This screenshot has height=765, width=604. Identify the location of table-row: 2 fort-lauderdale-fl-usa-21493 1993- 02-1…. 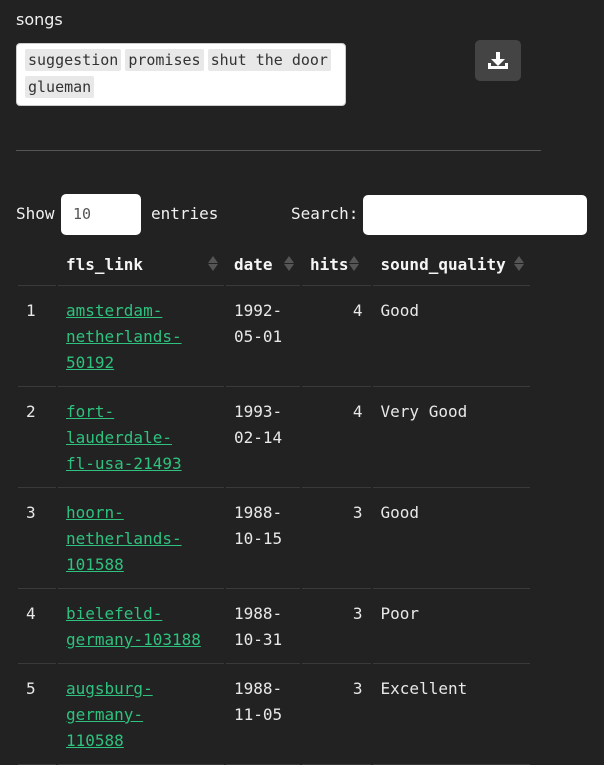
(274, 437).